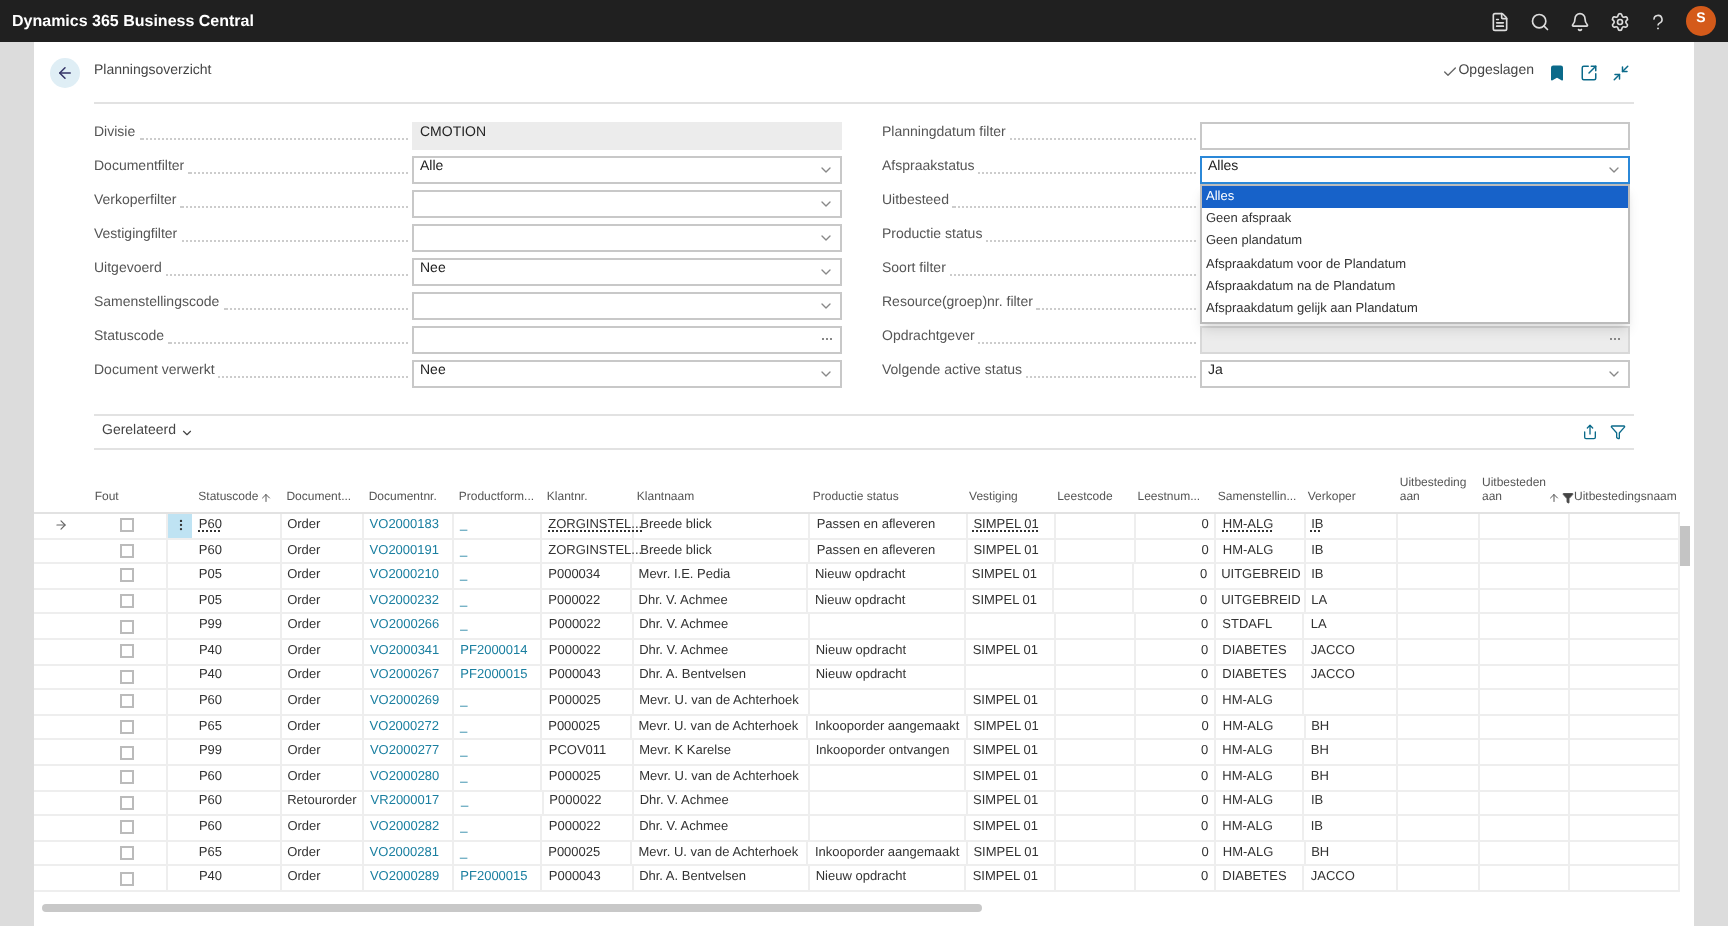  Describe the element at coordinates (1589, 72) in the screenshot. I see `open-new-window-icon` at that location.